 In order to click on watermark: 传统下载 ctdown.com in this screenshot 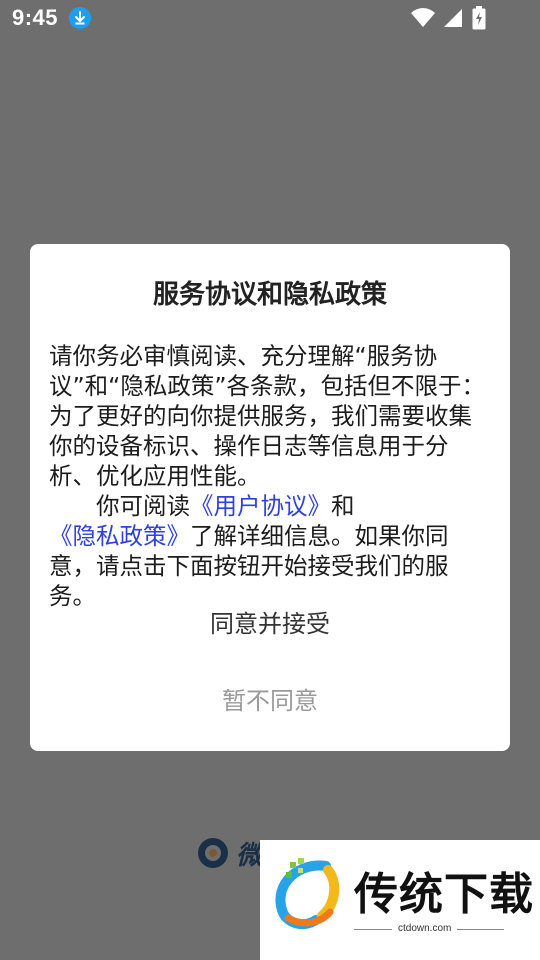, I will do `click(400, 900)`.